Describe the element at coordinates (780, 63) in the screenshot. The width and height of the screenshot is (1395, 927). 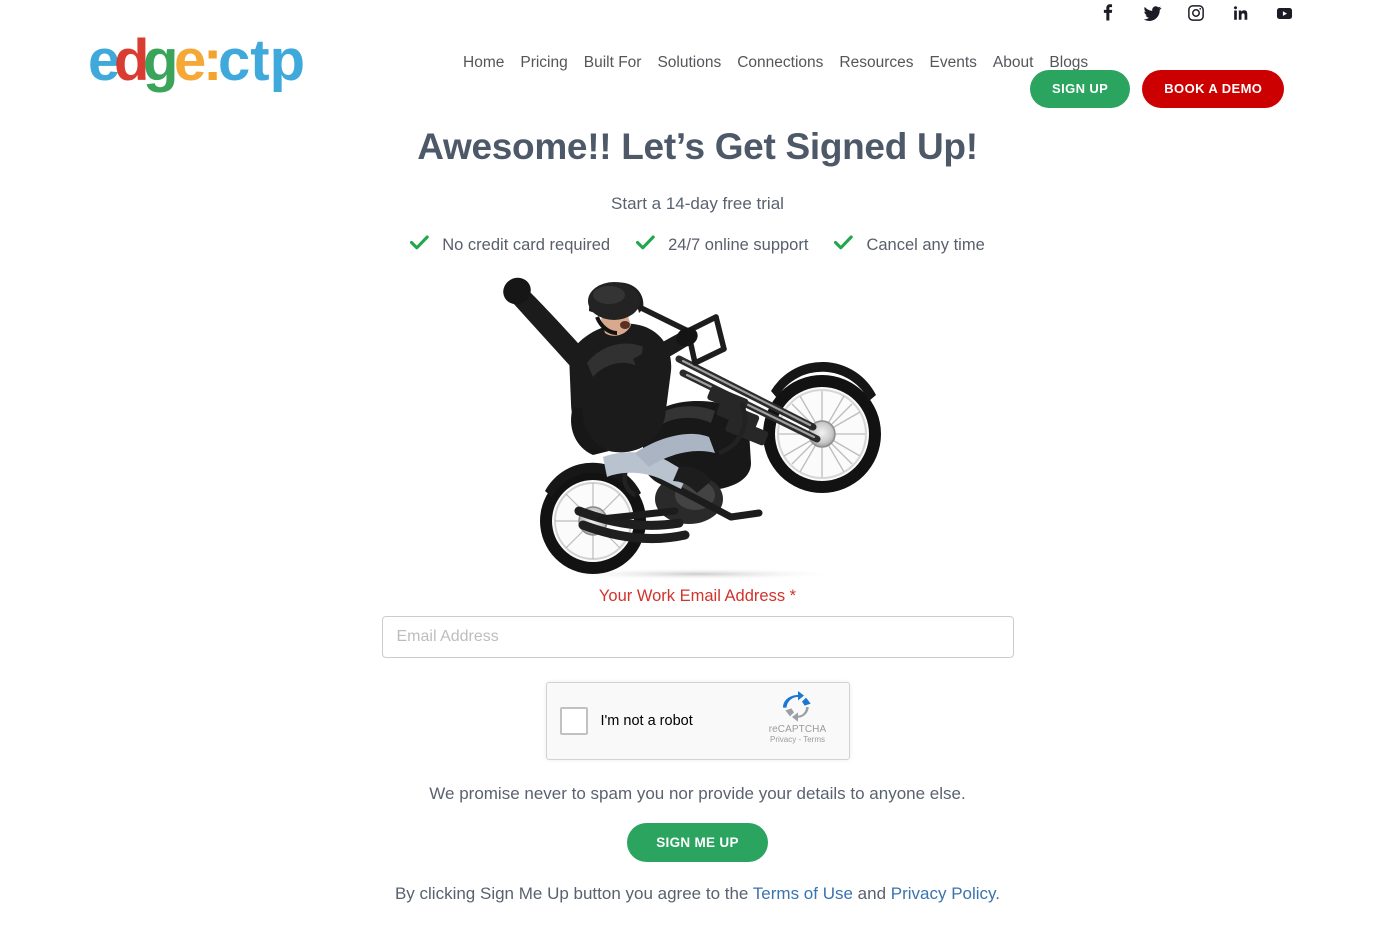
I see `nav-item-connections: Connections` at that location.